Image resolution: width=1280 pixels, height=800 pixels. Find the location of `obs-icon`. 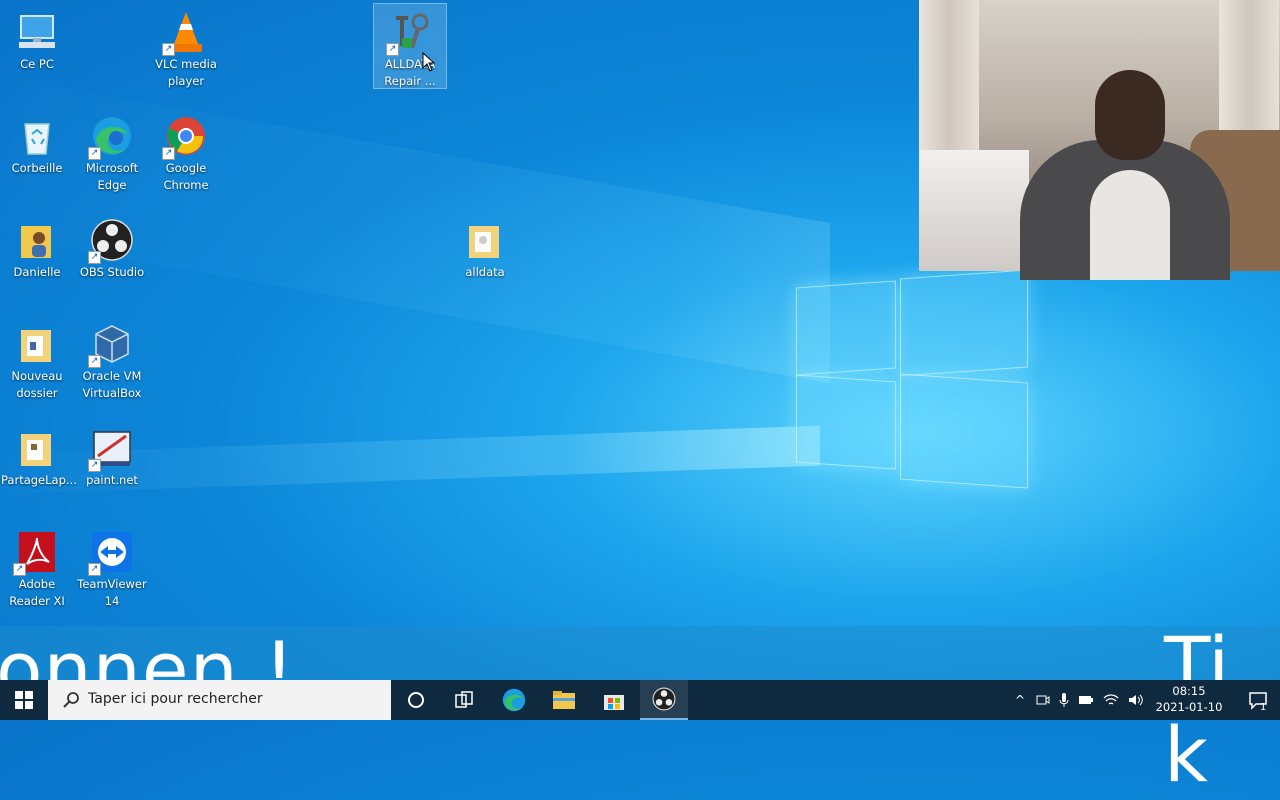

obs-icon is located at coordinates (664, 699).